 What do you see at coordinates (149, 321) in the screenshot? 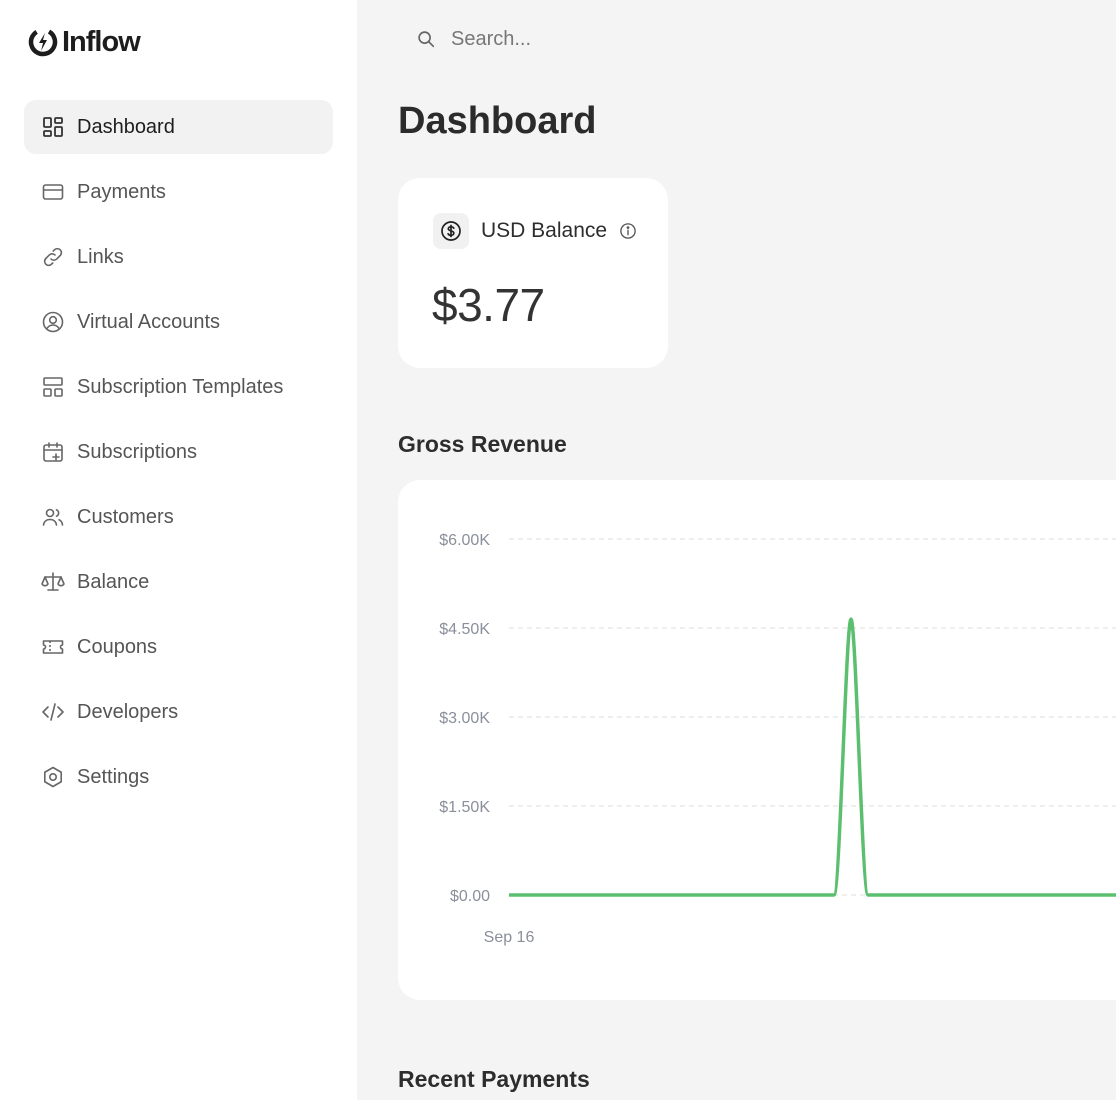
I see `sidebar-item-label: Virtual Accounts` at bounding box center [149, 321].